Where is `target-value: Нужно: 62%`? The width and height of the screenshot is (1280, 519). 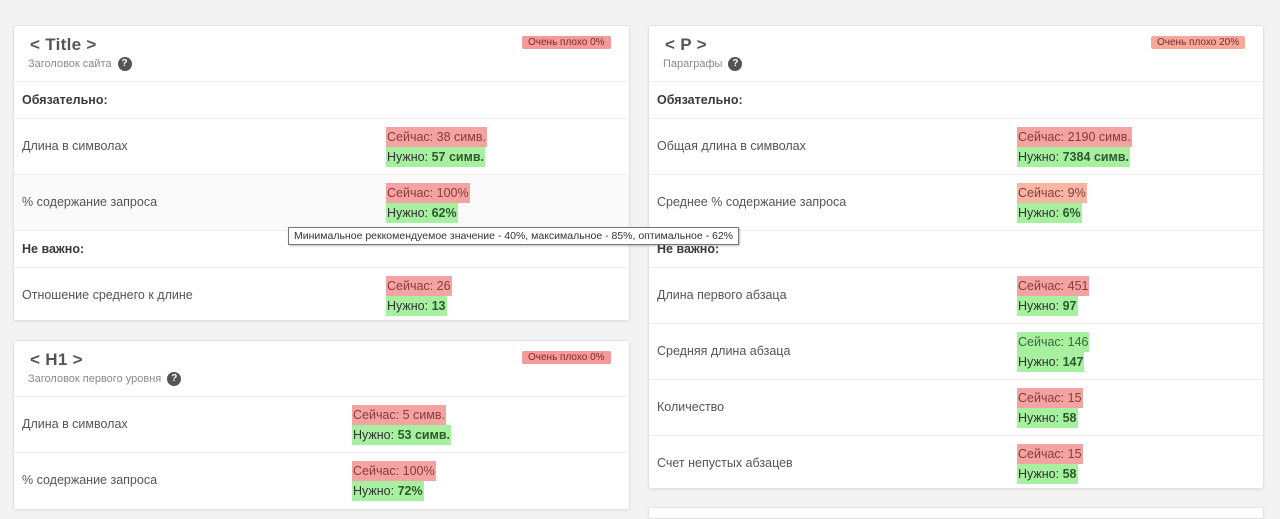 target-value: Нужно: 62% is located at coordinates (422, 213).